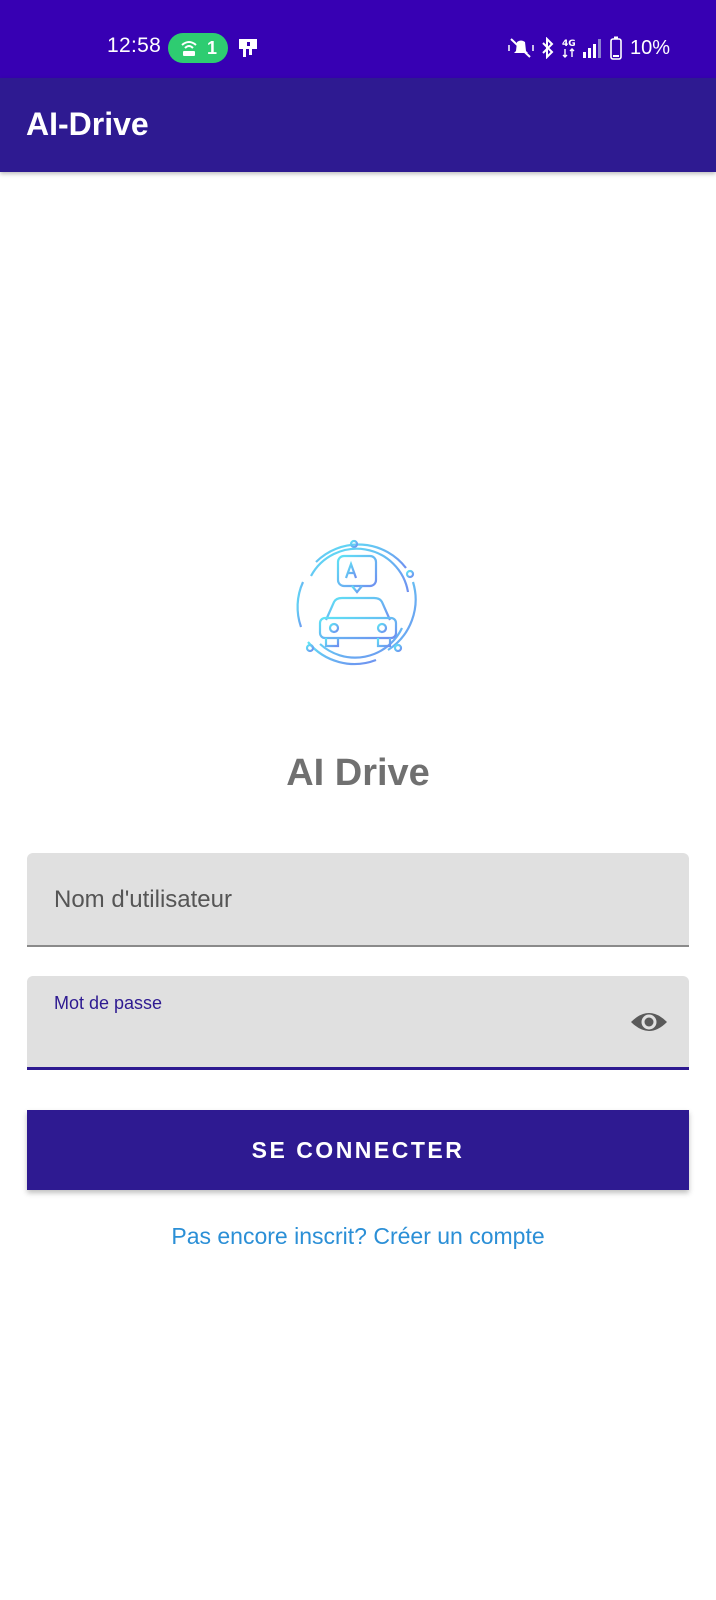 This screenshot has height=1600, width=716. Describe the element at coordinates (358, 1236) in the screenshot. I see `create-account-link: Pas encore inscrit? Créer un compte` at that location.